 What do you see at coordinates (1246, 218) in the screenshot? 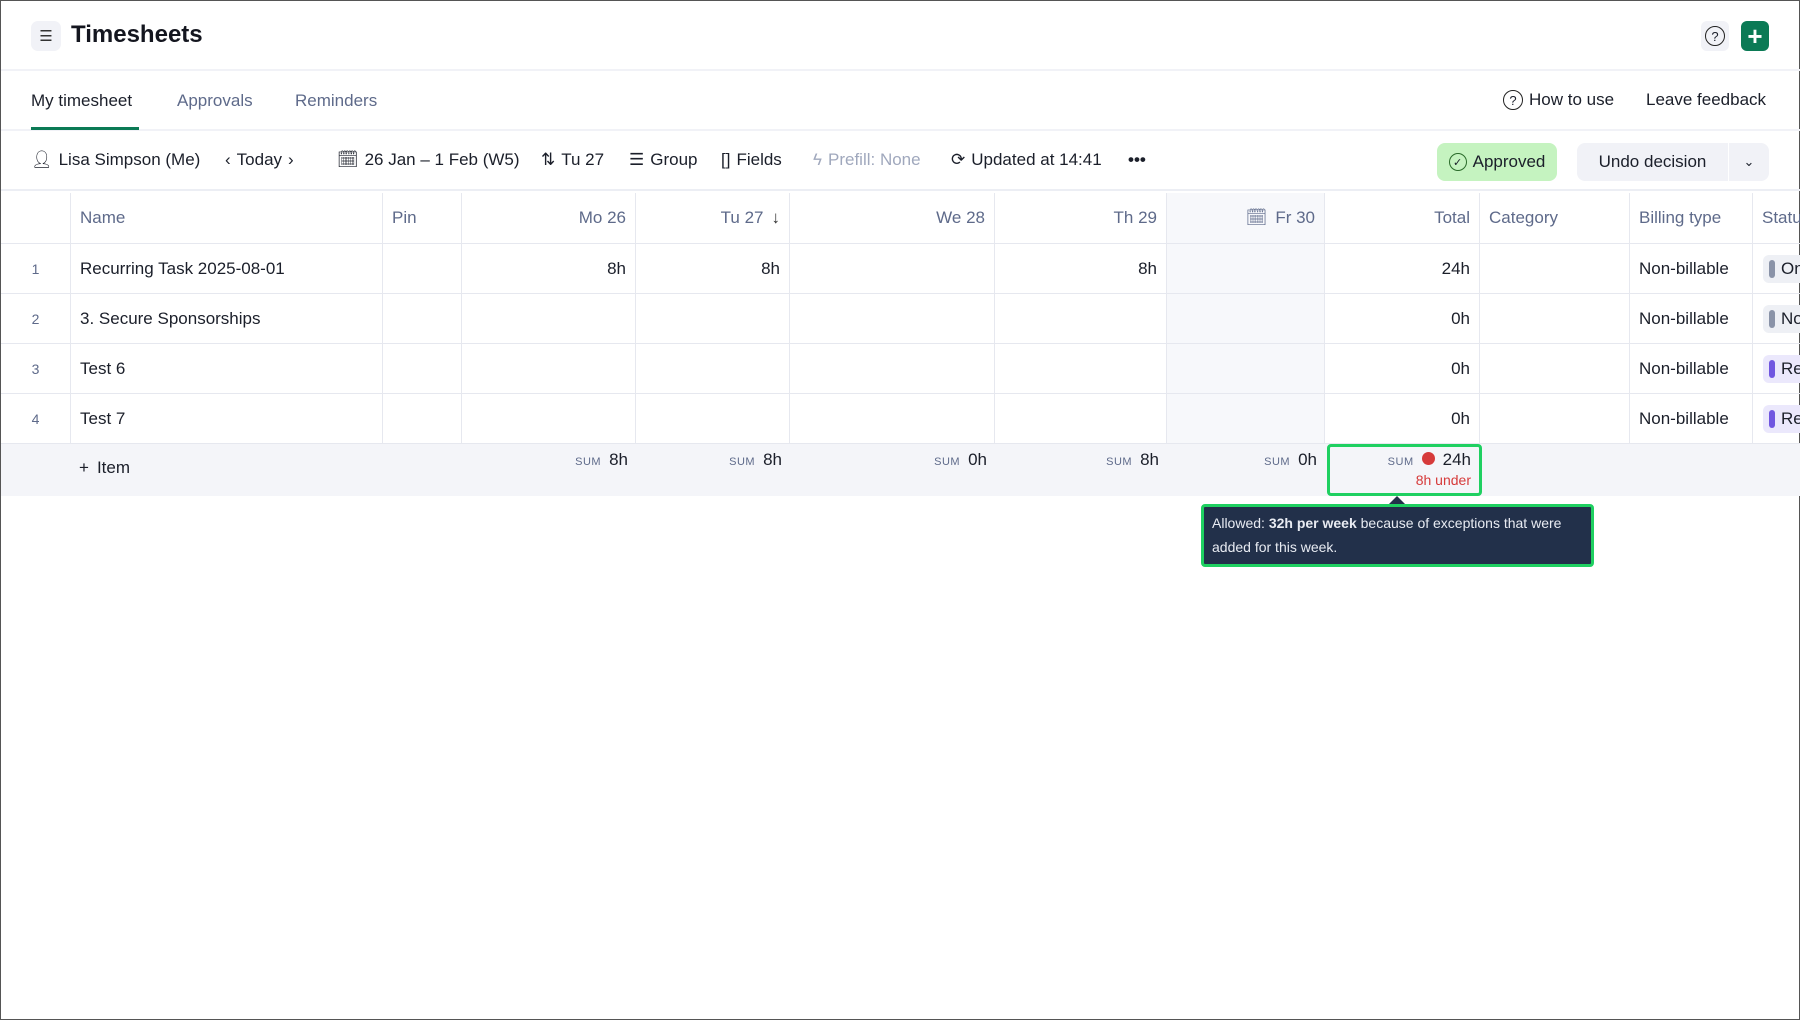
I see `column-header-fr: 🗓︎ Fr 30` at bounding box center [1246, 218].